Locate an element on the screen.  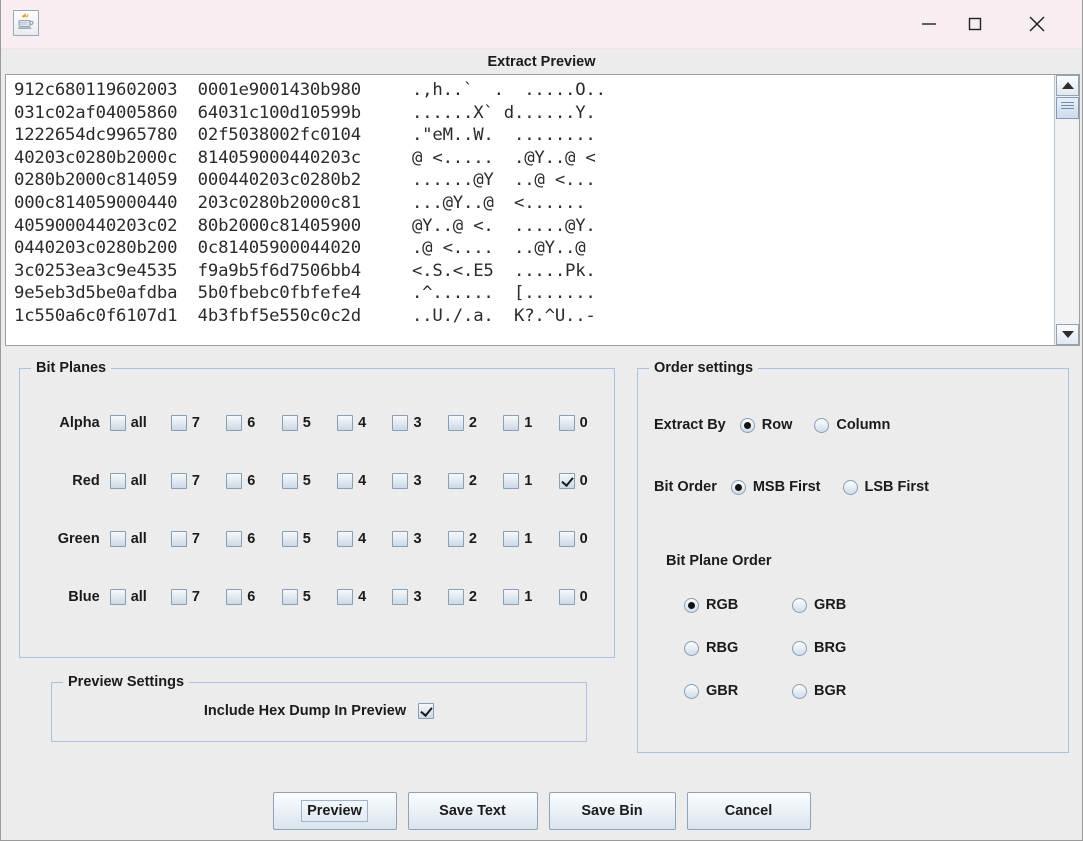
bit-plane-order-gbr: GBR is located at coordinates (738, 691).